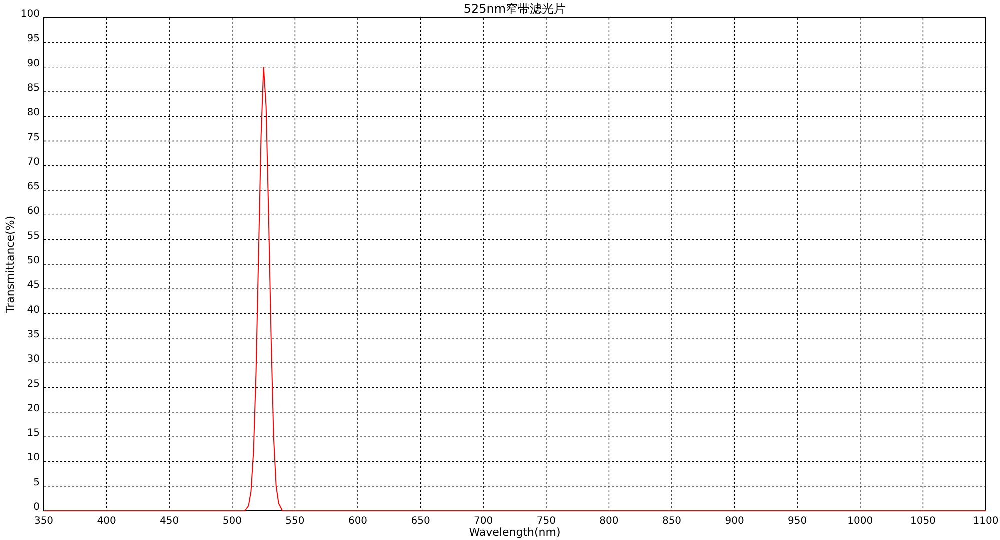  I want to click on y-tick-label: 0, so click(37, 507).